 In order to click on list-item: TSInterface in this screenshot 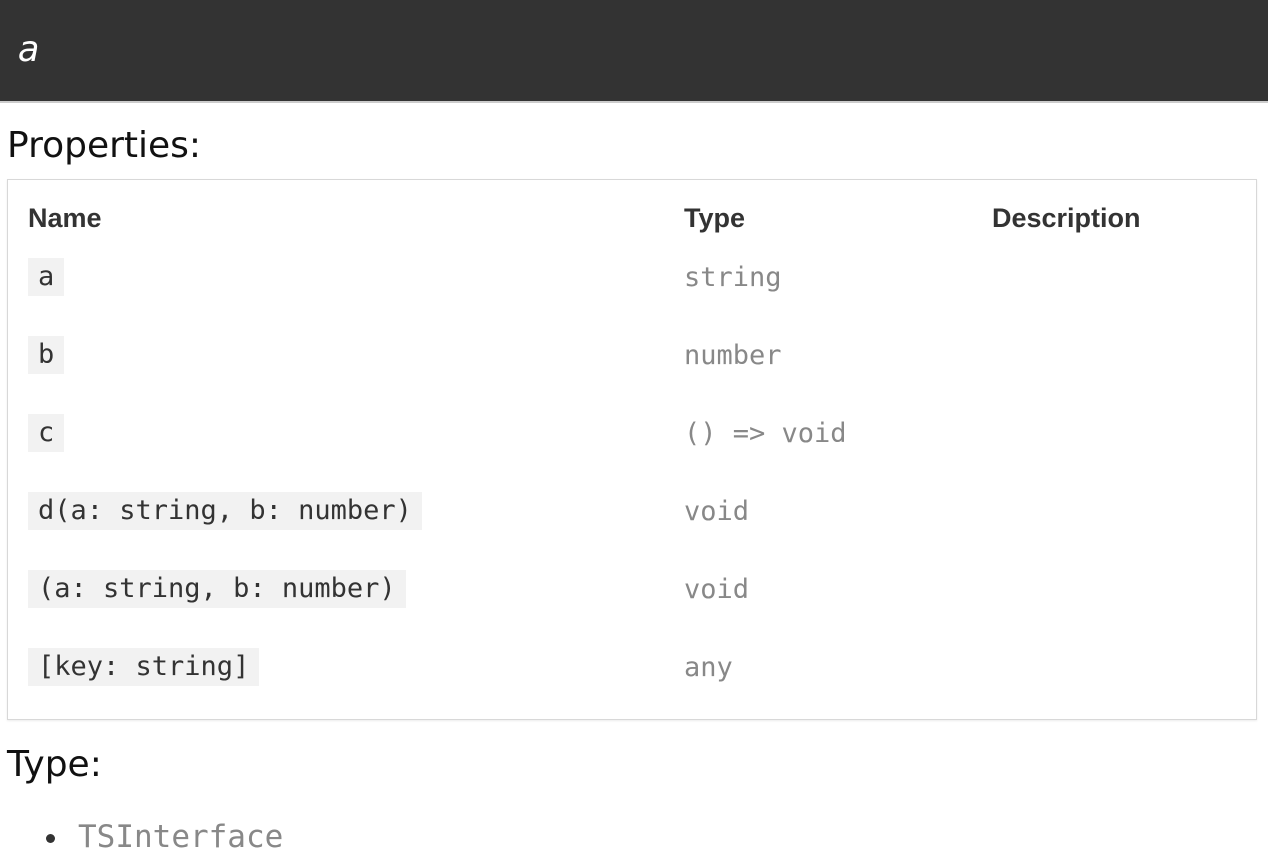, I will do `click(164, 837)`.